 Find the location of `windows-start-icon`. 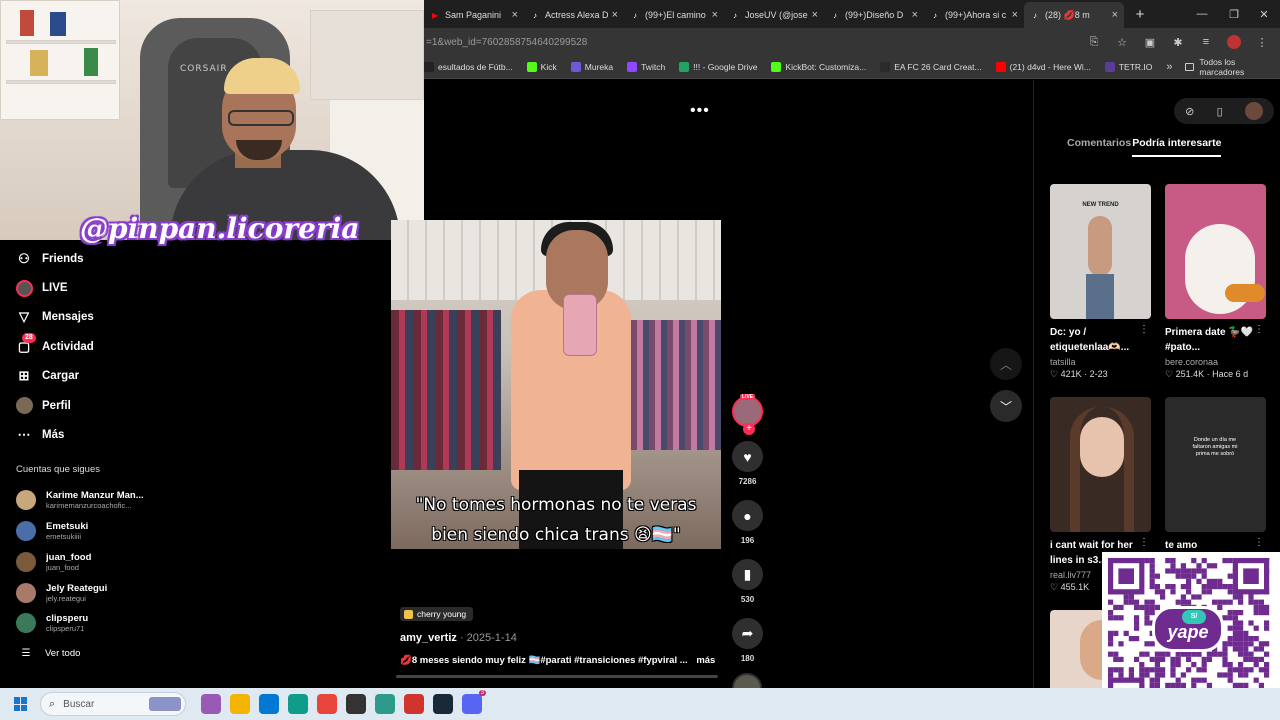

windows-start-icon is located at coordinates (21, 704).